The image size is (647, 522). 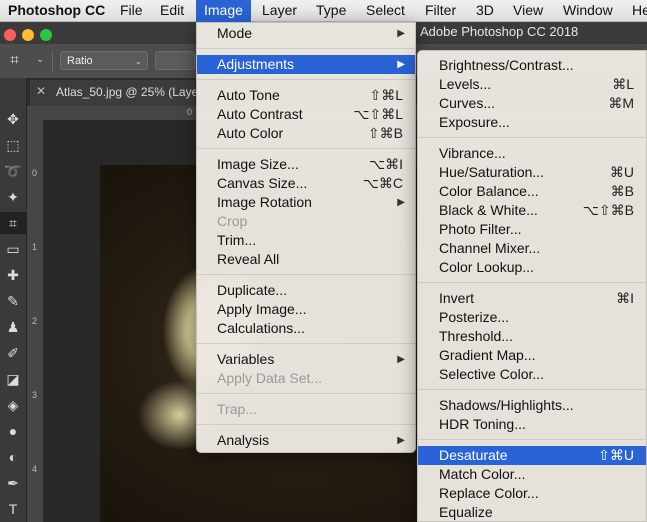 What do you see at coordinates (35, 173) in the screenshot?
I see `ruler-label: 0` at bounding box center [35, 173].